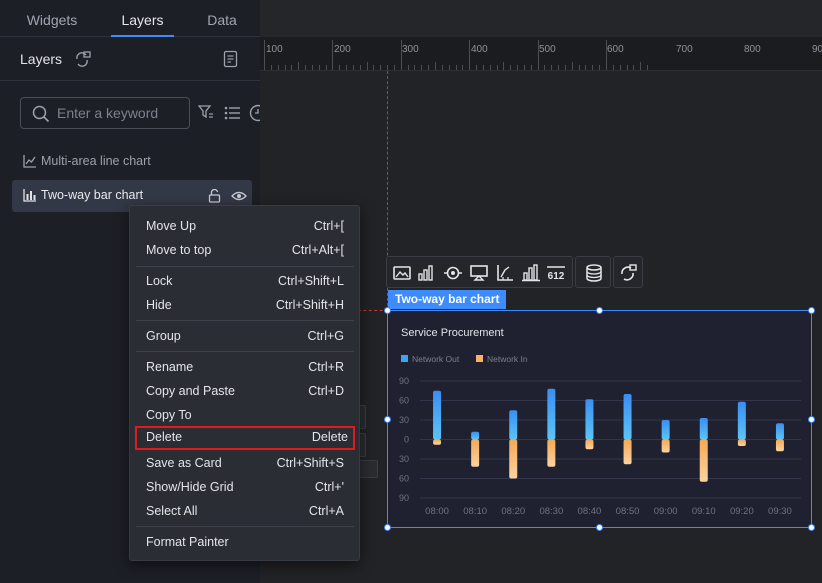  I want to click on menu-item-show-hide-grid: Show/Hide Grid Ctrl+', so click(245, 487).